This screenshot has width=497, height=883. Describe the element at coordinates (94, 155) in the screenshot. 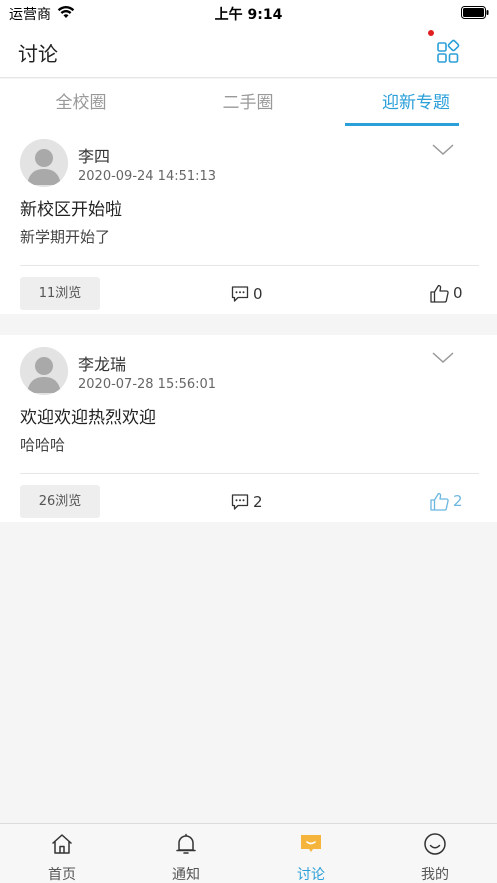

I see `author-name: 李四` at that location.